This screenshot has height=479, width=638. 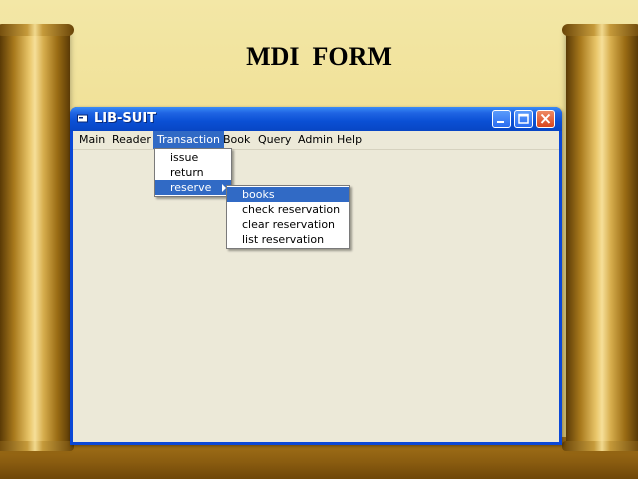 What do you see at coordinates (273, 56) in the screenshot?
I see `slide-title-word1: MDI` at bounding box center [273, 56].